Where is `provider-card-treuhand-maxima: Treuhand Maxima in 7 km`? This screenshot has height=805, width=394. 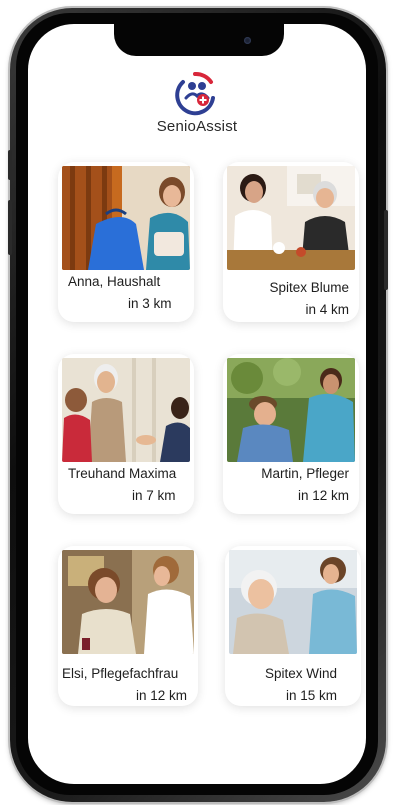
provider-card-treuhand-maxima: Treuhand Maxima in 7 km is located at coordinates (126, 434).